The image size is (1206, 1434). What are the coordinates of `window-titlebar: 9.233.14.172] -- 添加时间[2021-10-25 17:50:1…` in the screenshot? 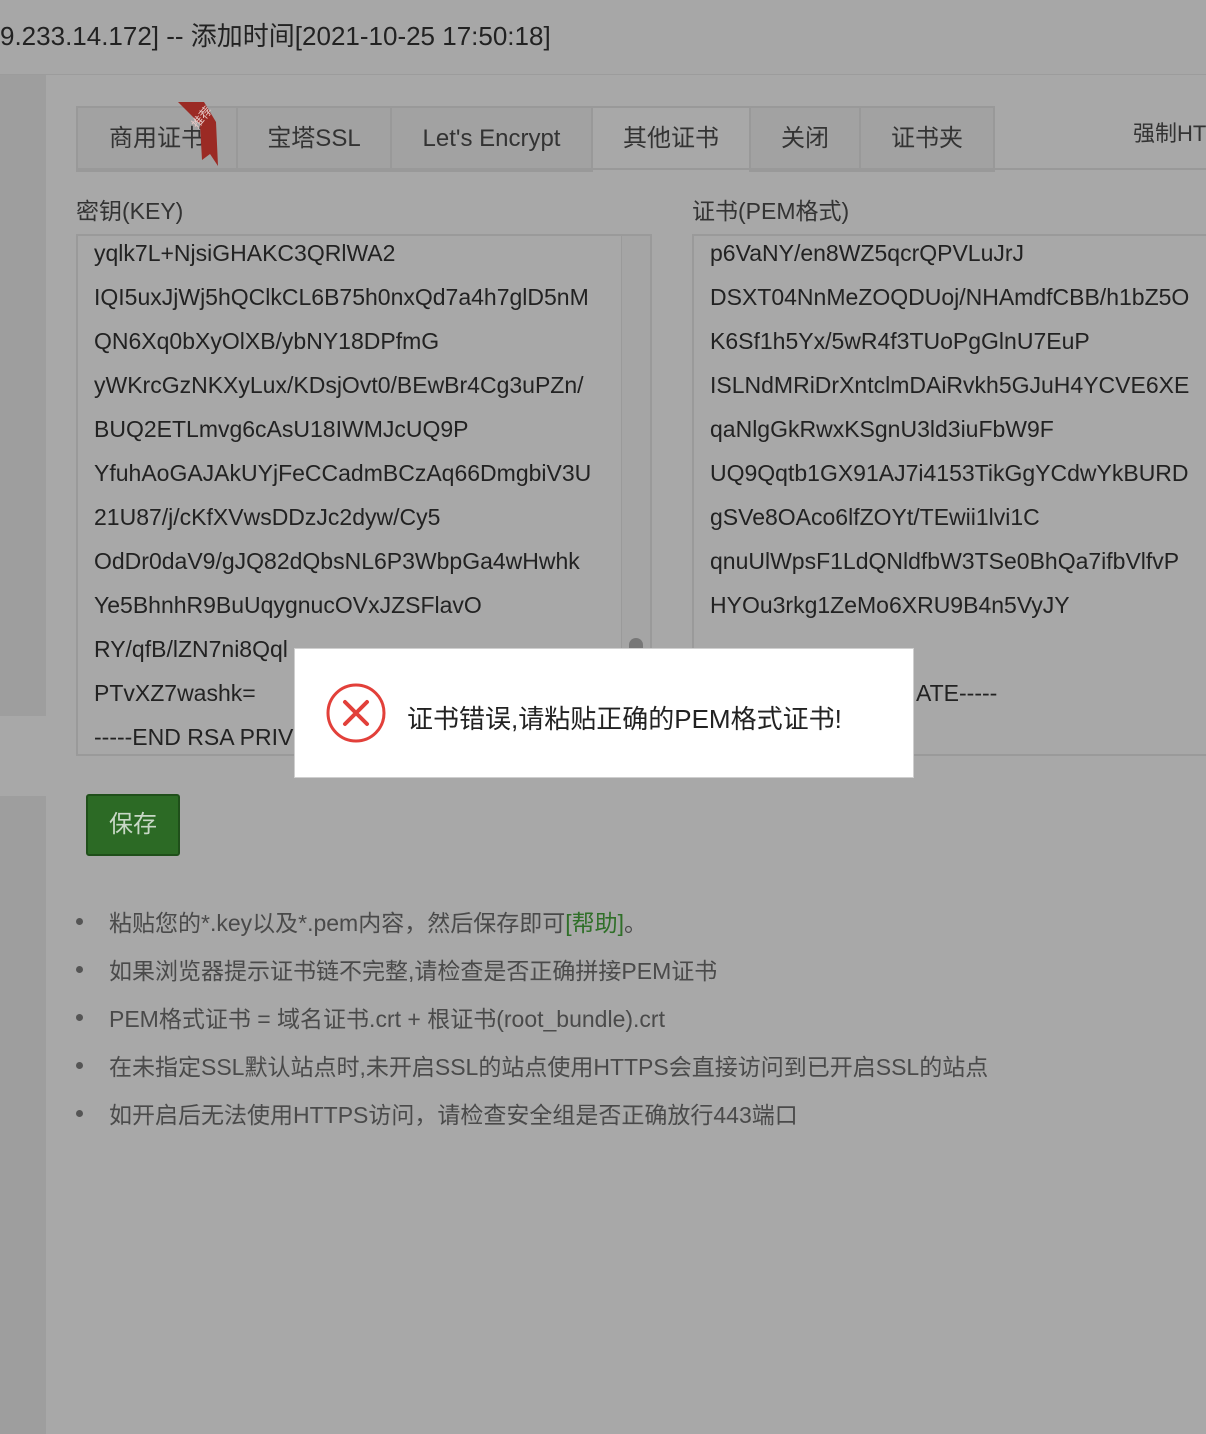 It's located at (603, 37).